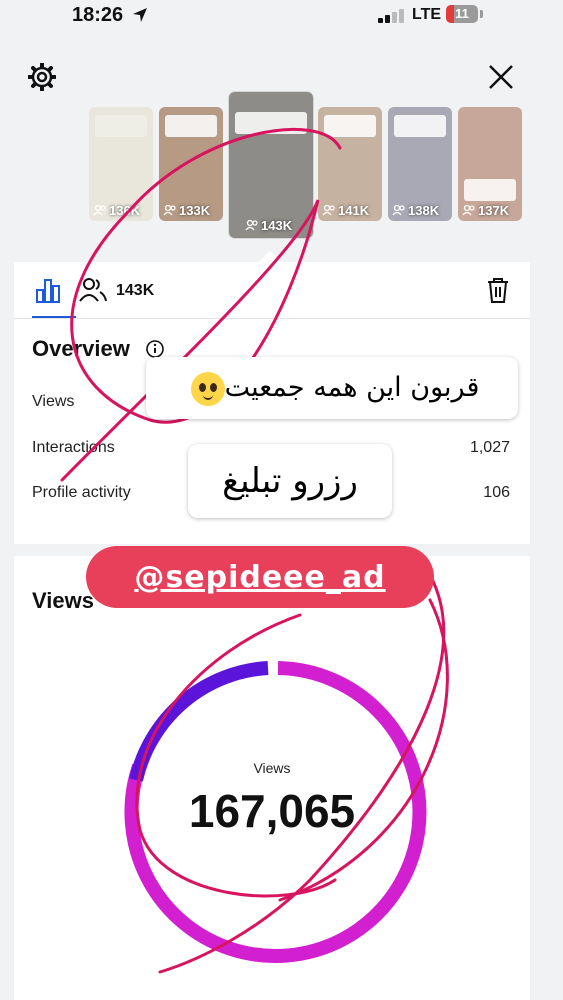 Image resolution: width=563 pixels, height=1000 pixels. I want to click on bar-chart-icon, so click(48, 290).